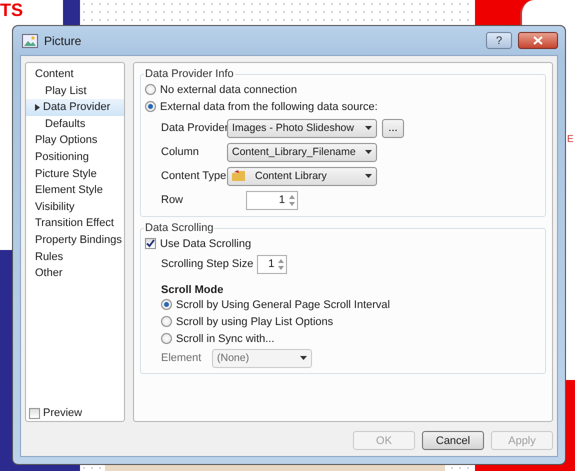  I want to click on picture-icon, so click(30, 41).